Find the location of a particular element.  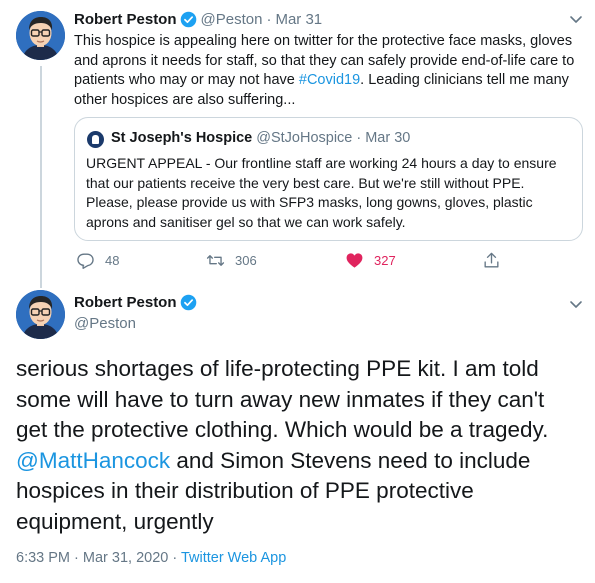

tweet-date: Mar 31 is located at coordinates (298, 19).